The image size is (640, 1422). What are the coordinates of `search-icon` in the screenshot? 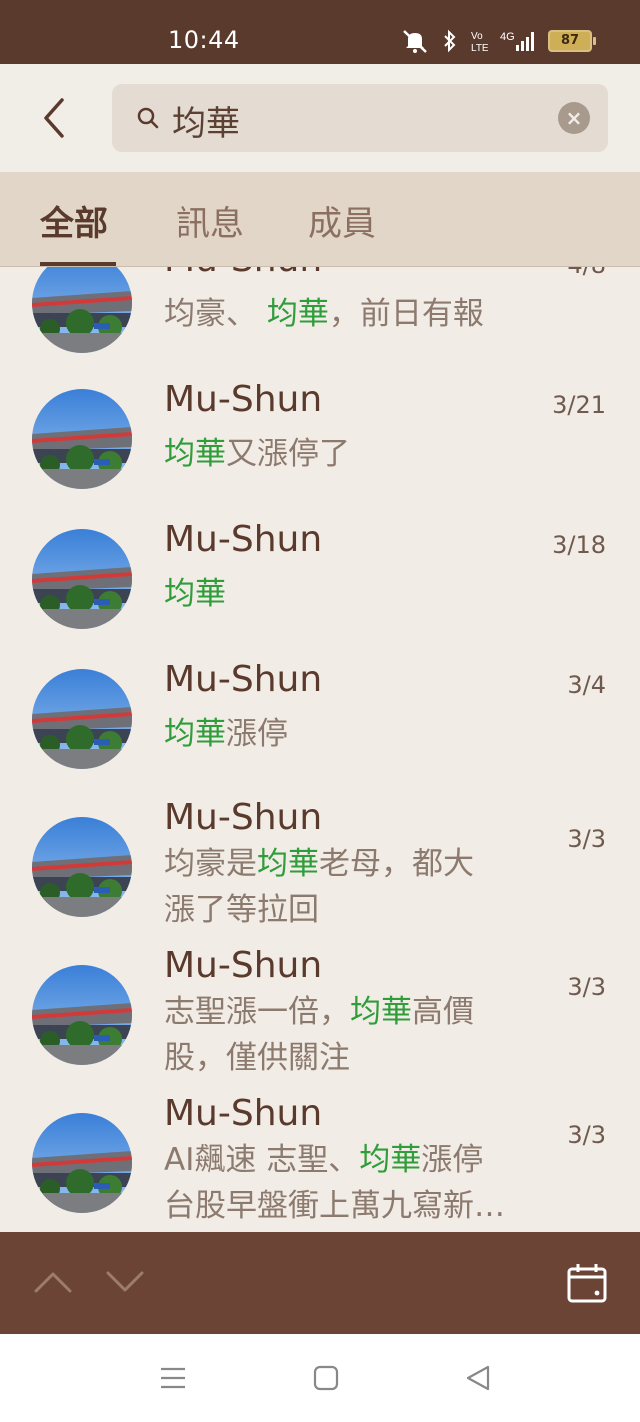 It's located at (148, 118).